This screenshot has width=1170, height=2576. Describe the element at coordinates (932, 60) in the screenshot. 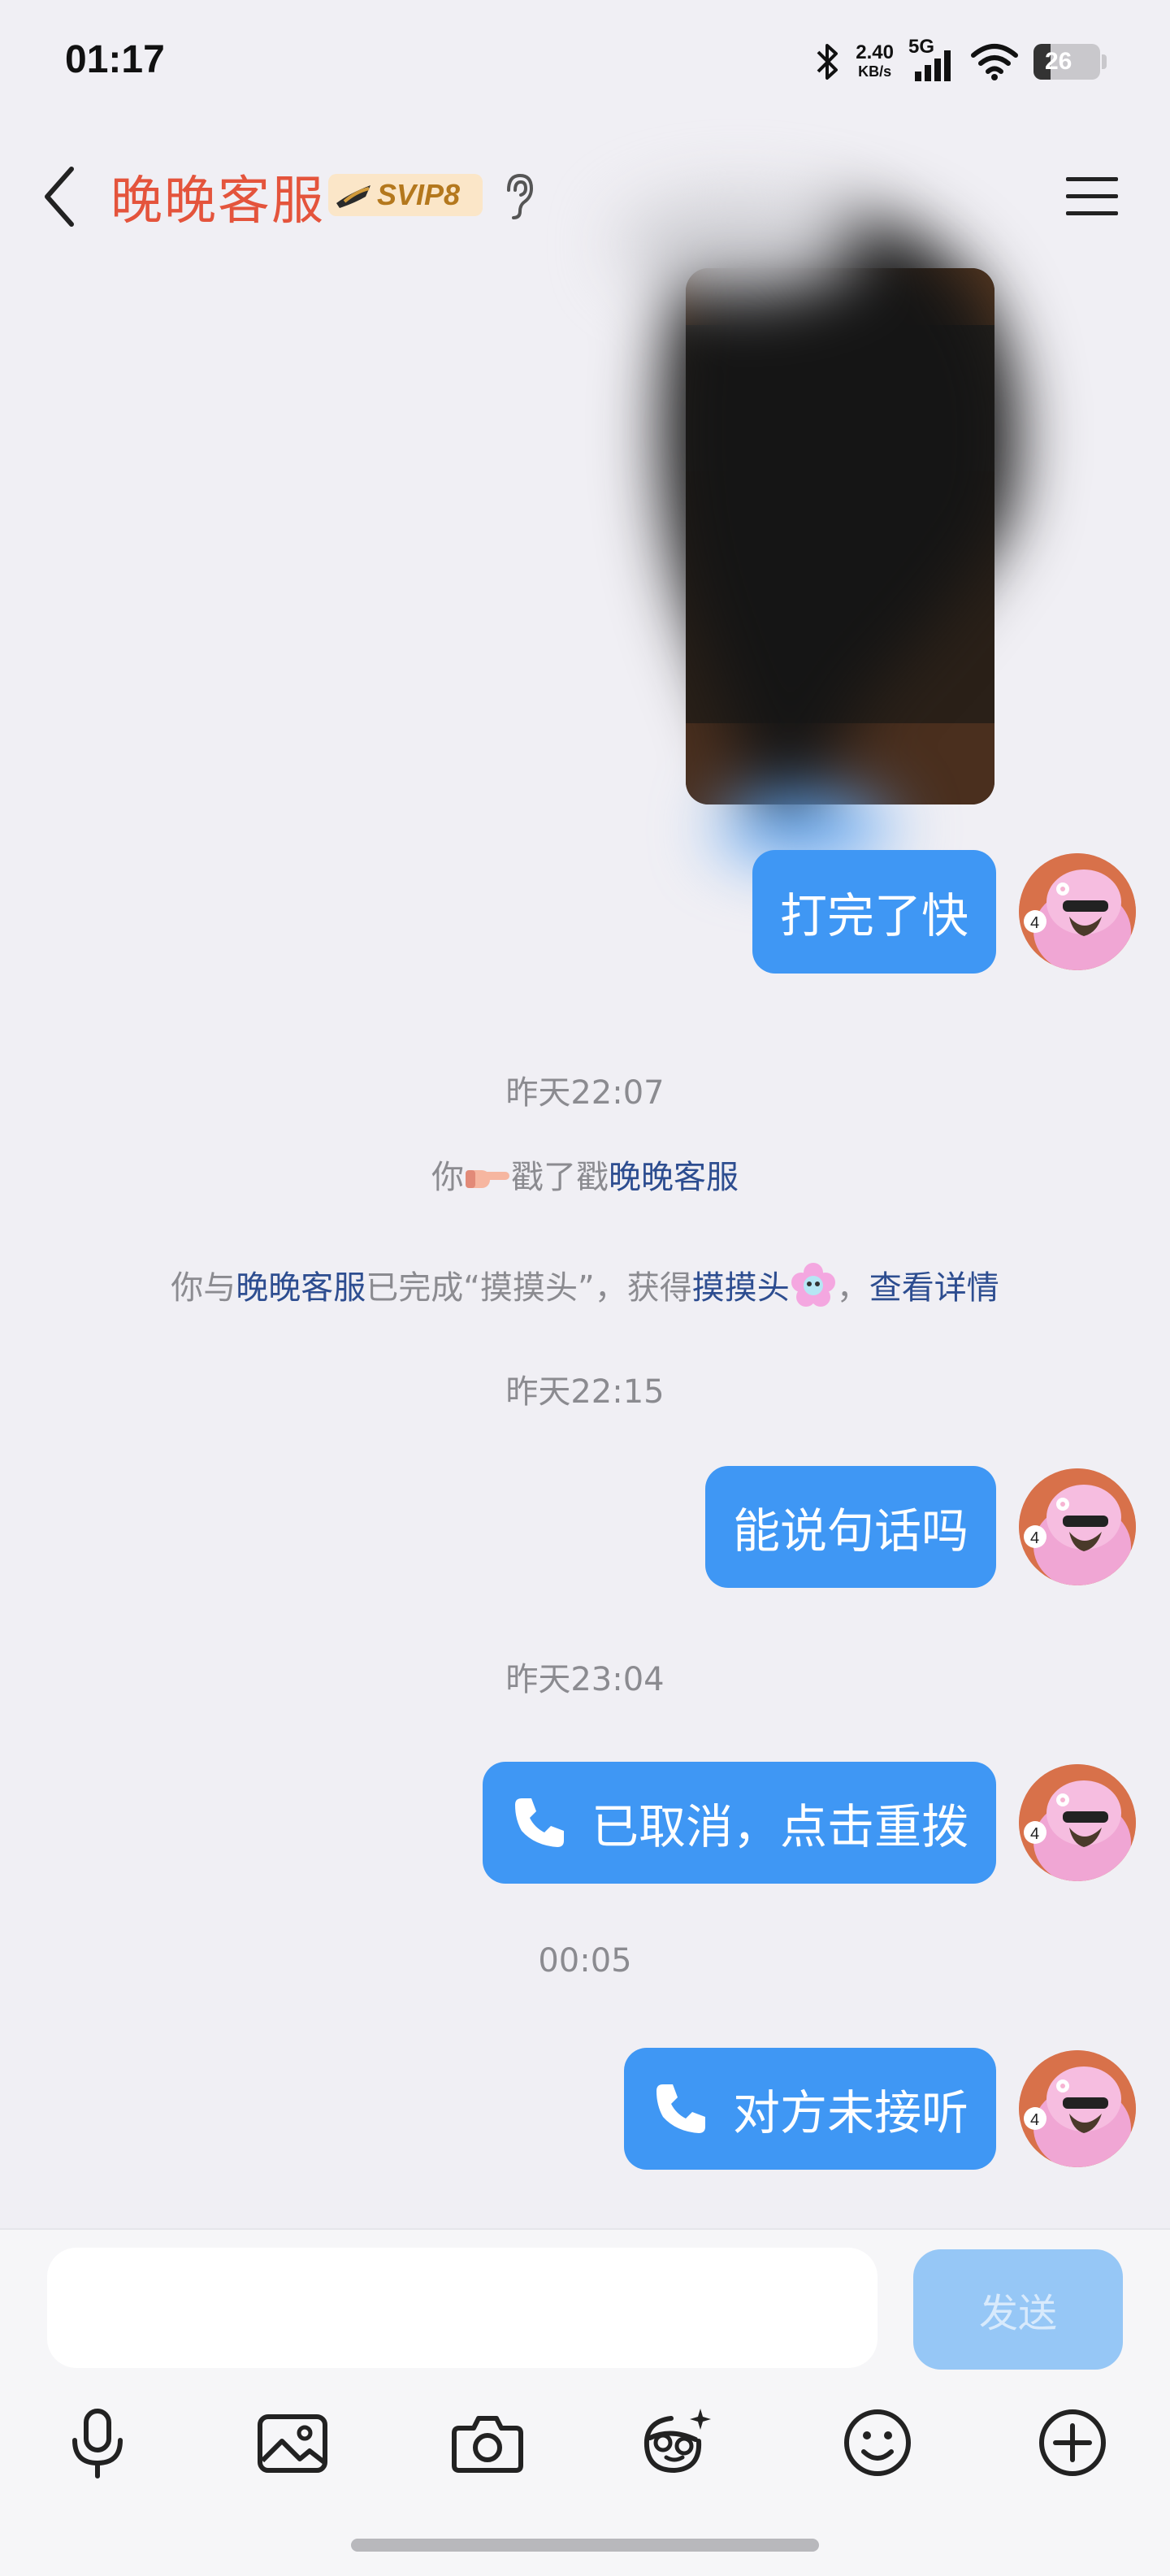

I see `signal-icon: 5G` at that location.